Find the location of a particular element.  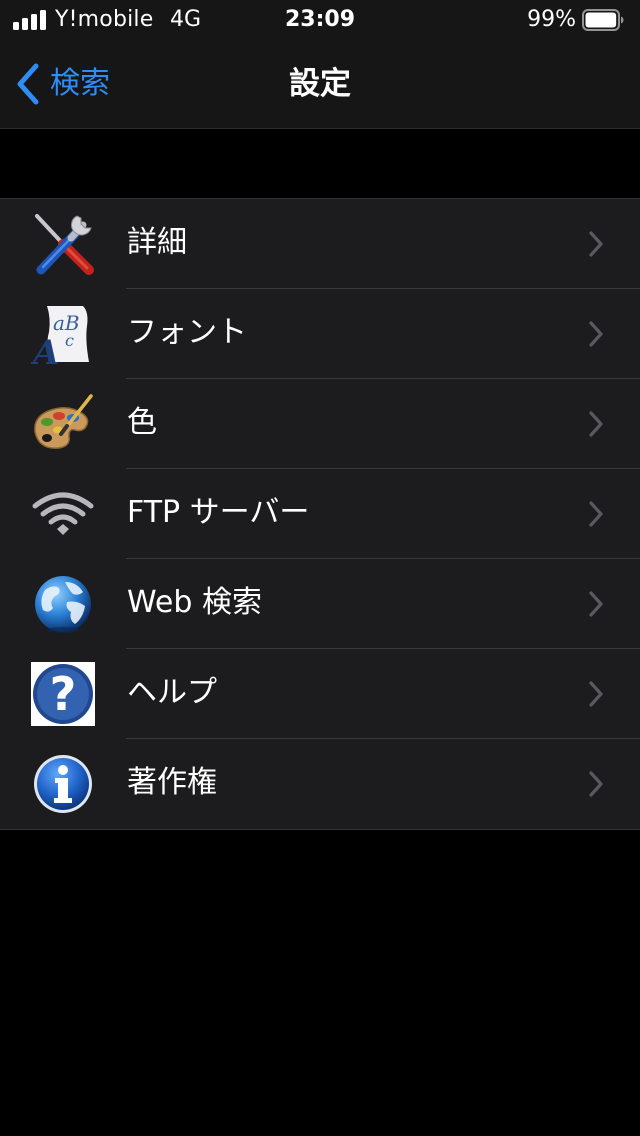

settings-row-label: ヘルプ is located at coordinates (172, 692).